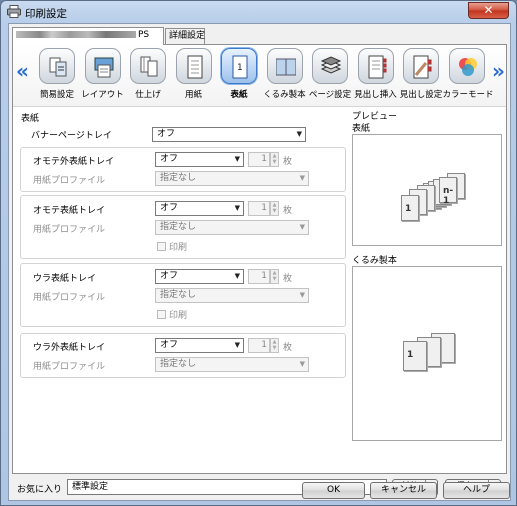 The width and height of the screenshot is (517, 506). I want to click on toolbar-item-page-setting: ページ設定, so click(330, 76).